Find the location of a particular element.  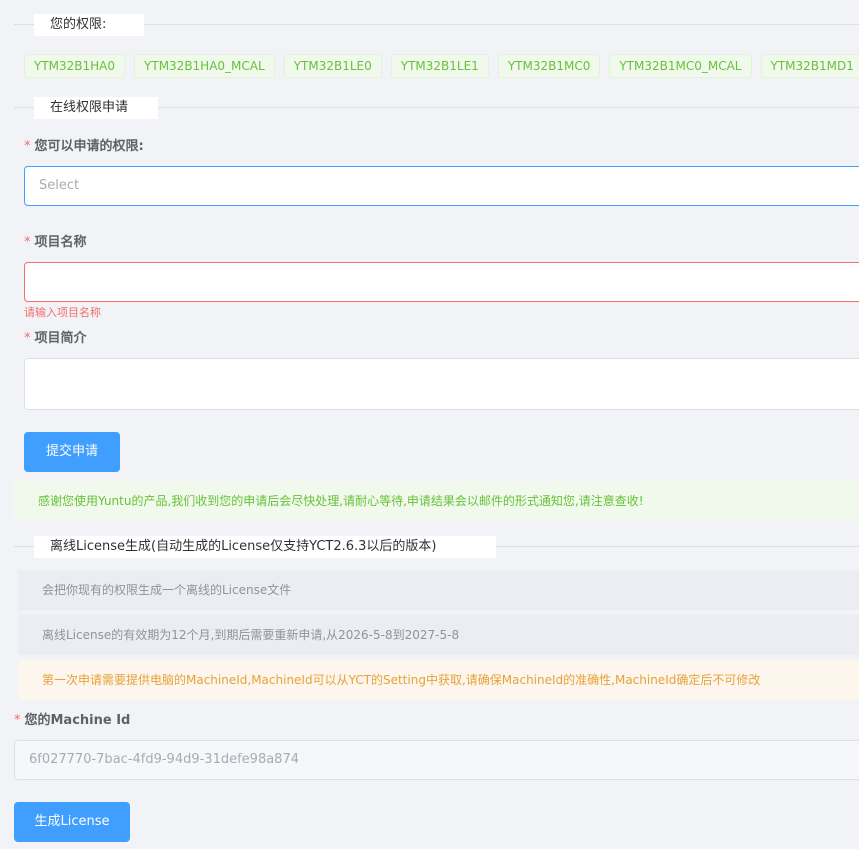

permission-select-placeholder: Select is located at coordinates (59, 185).